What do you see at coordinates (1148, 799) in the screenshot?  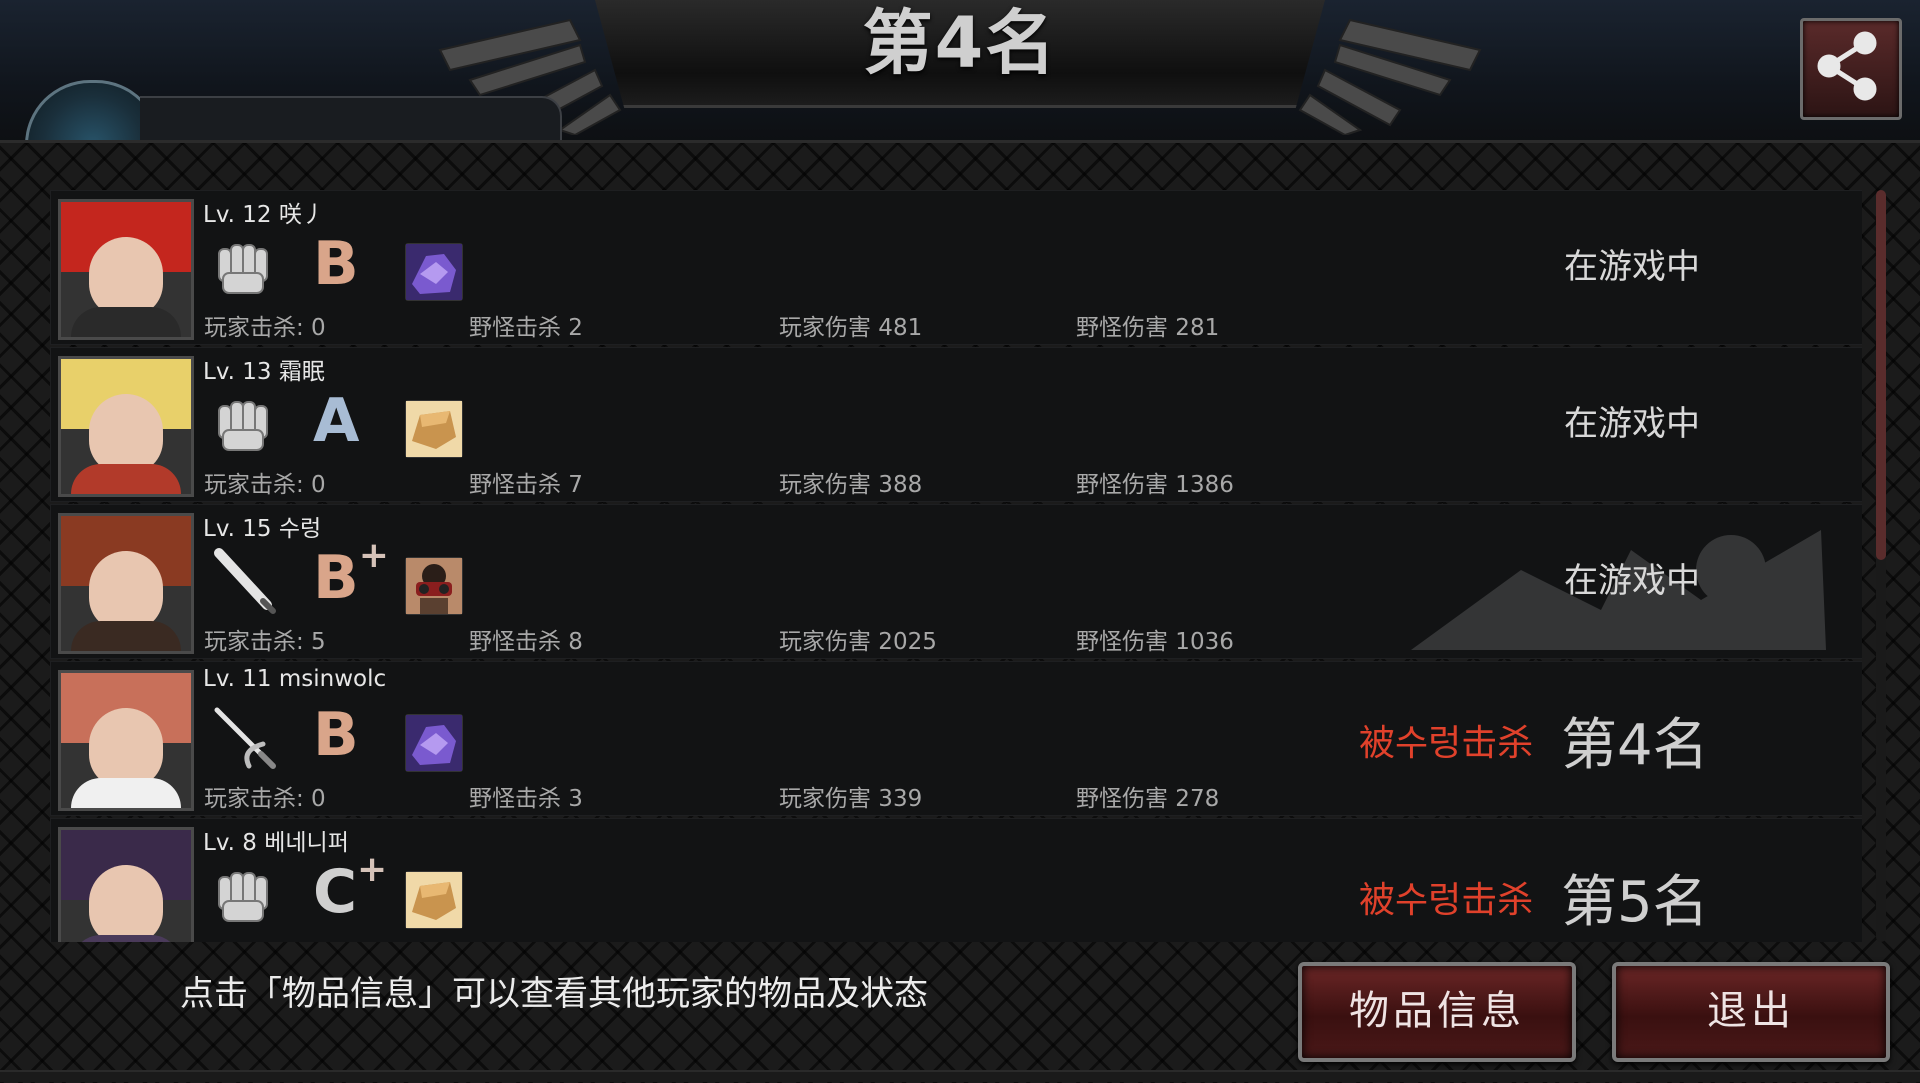 I see `monster-damage: 野怪伤害 278` at bounding box center [1148, 799].